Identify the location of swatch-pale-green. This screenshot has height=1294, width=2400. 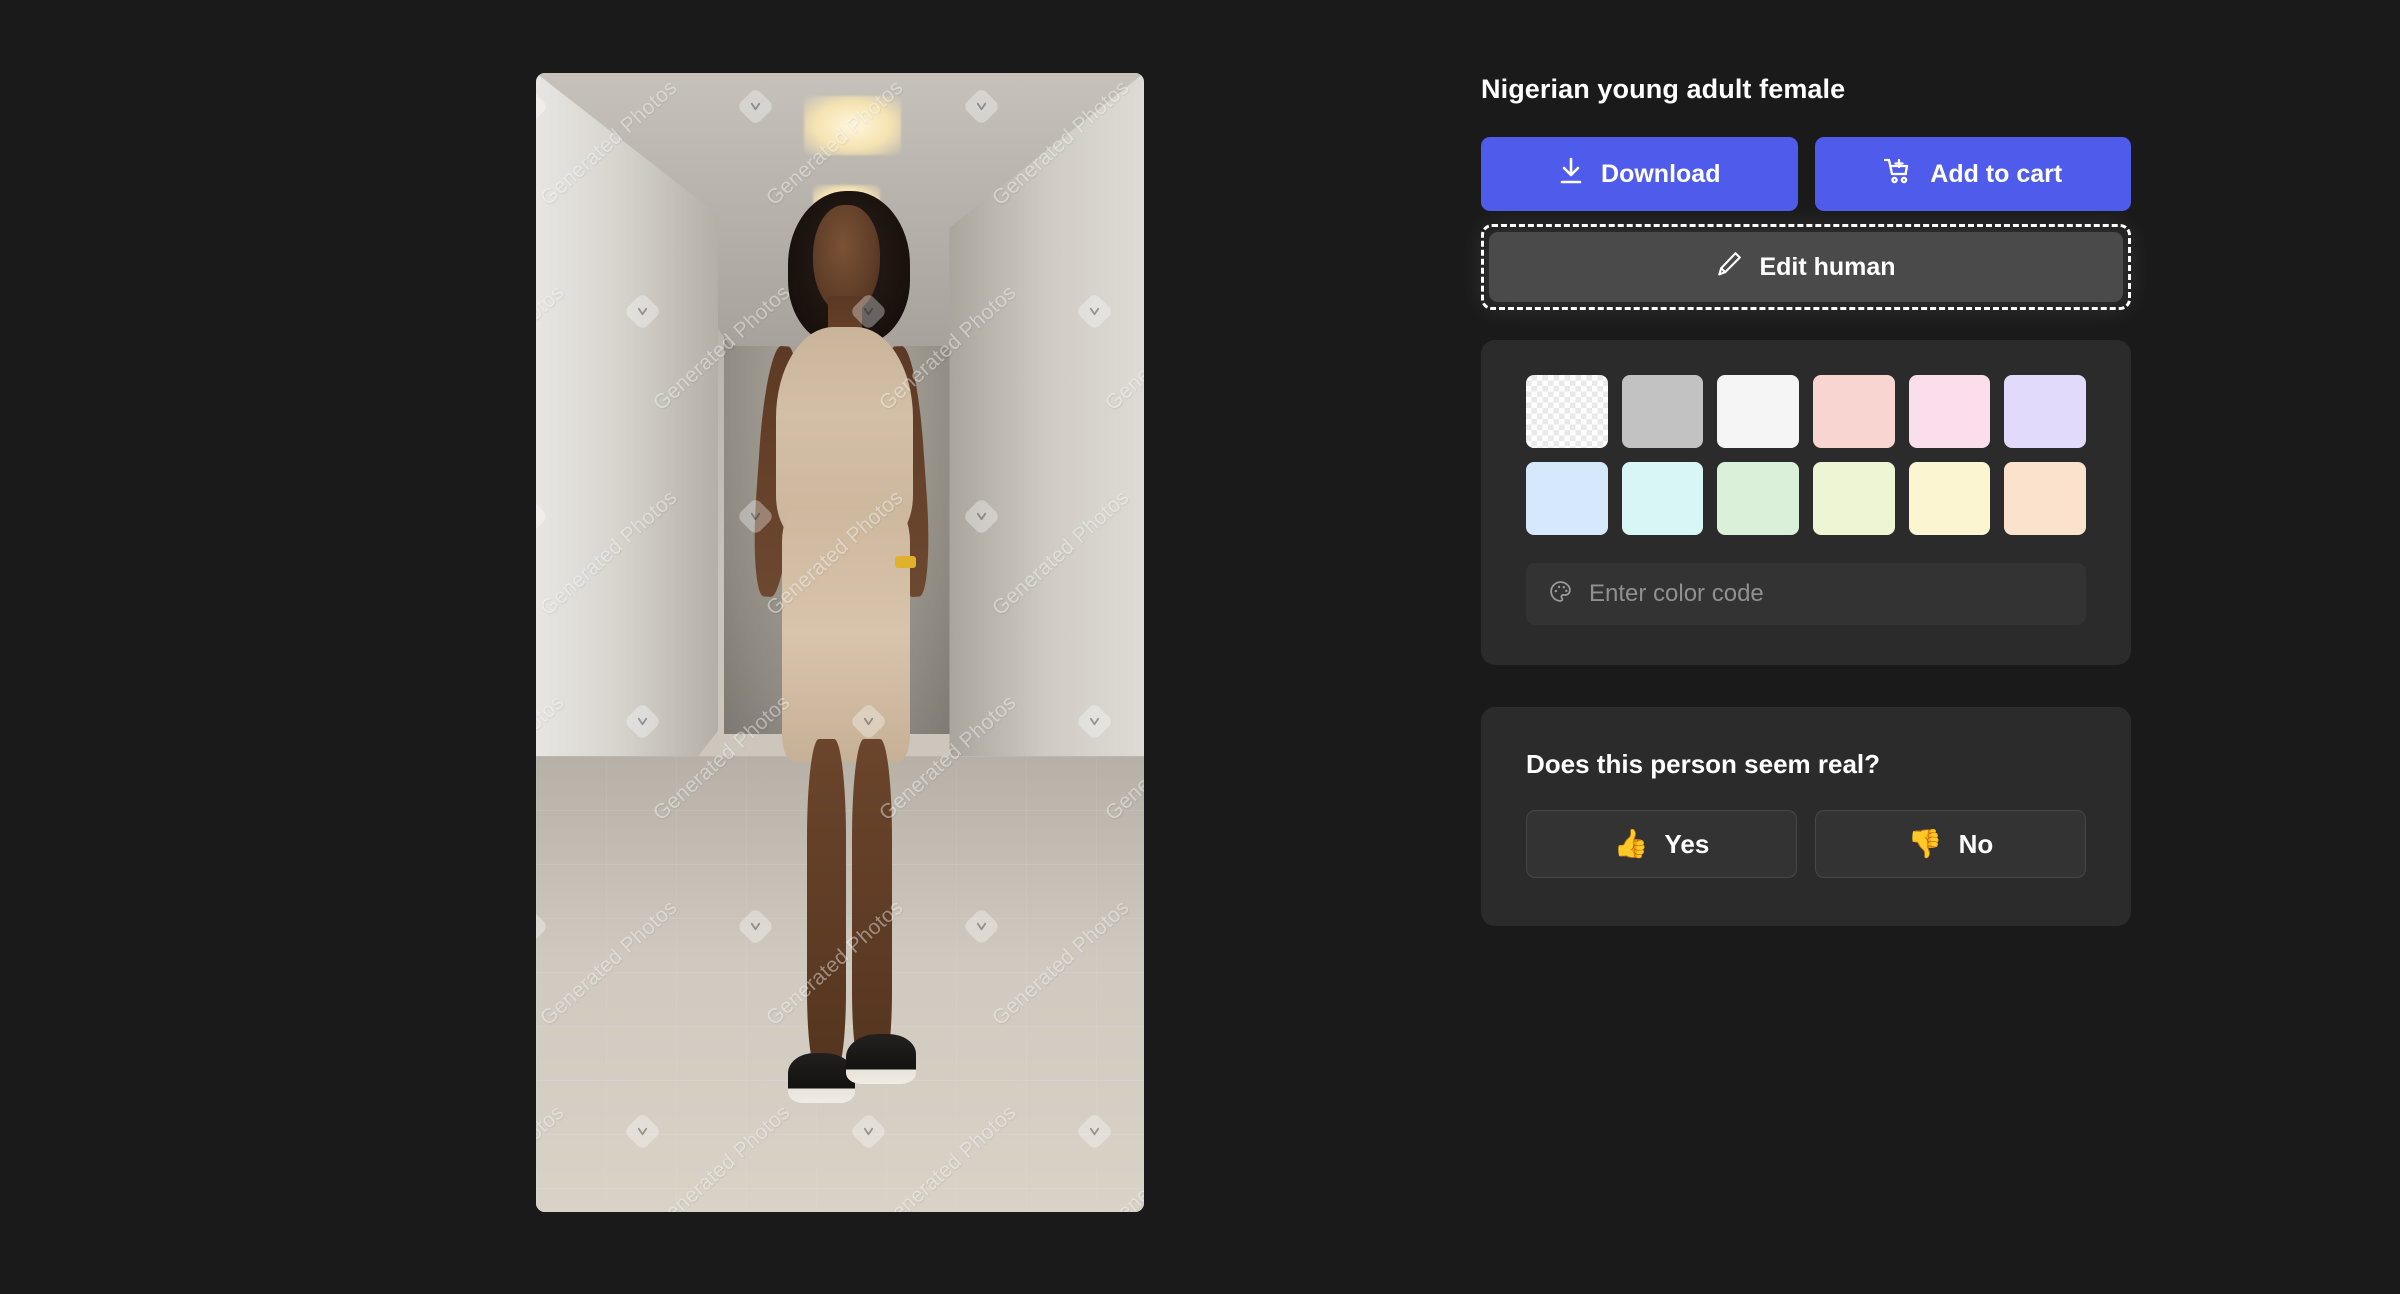
(1853, 499).